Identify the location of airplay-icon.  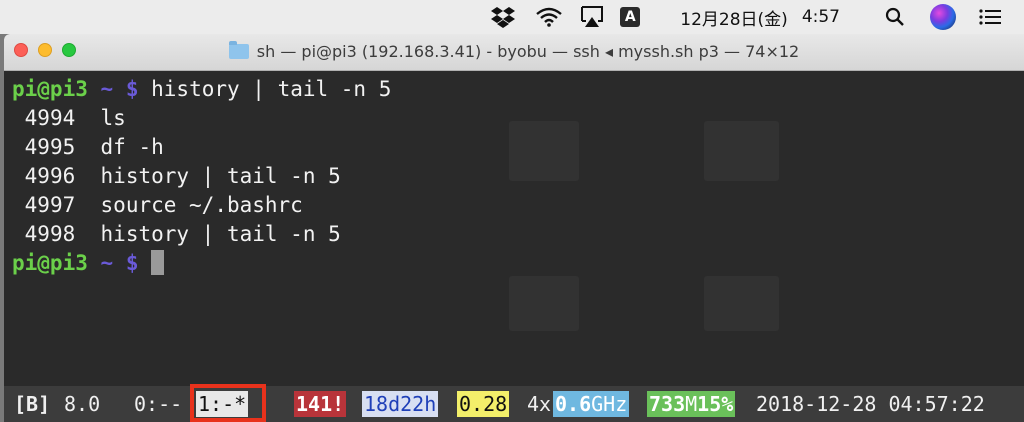
(592, 17).